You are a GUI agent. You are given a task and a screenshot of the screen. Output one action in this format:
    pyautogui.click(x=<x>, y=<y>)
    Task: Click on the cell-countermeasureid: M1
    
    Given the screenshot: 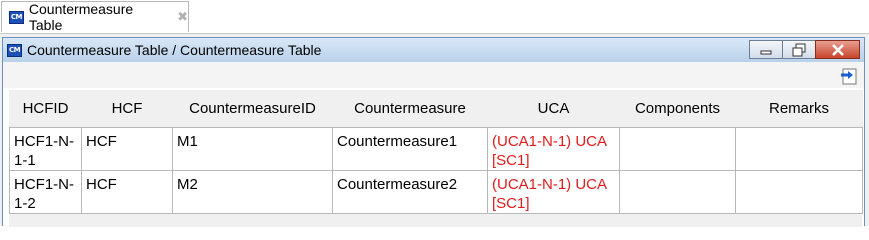 What is the action you would take?
    pyautogui.click(x=252, y=149)
    